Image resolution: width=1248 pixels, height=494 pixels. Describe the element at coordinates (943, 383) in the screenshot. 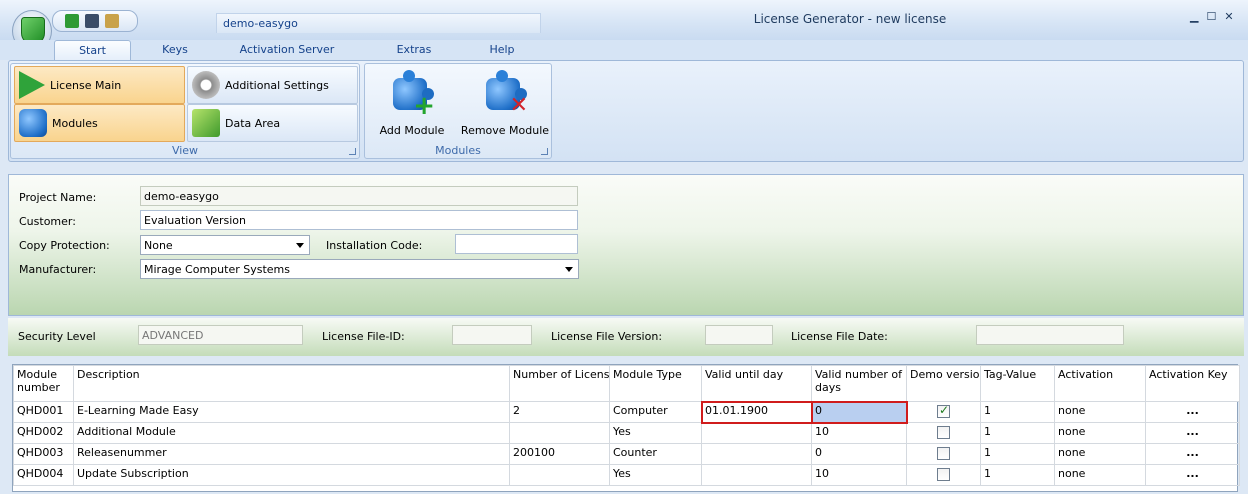

I see `column-header: Demo version` at that location.